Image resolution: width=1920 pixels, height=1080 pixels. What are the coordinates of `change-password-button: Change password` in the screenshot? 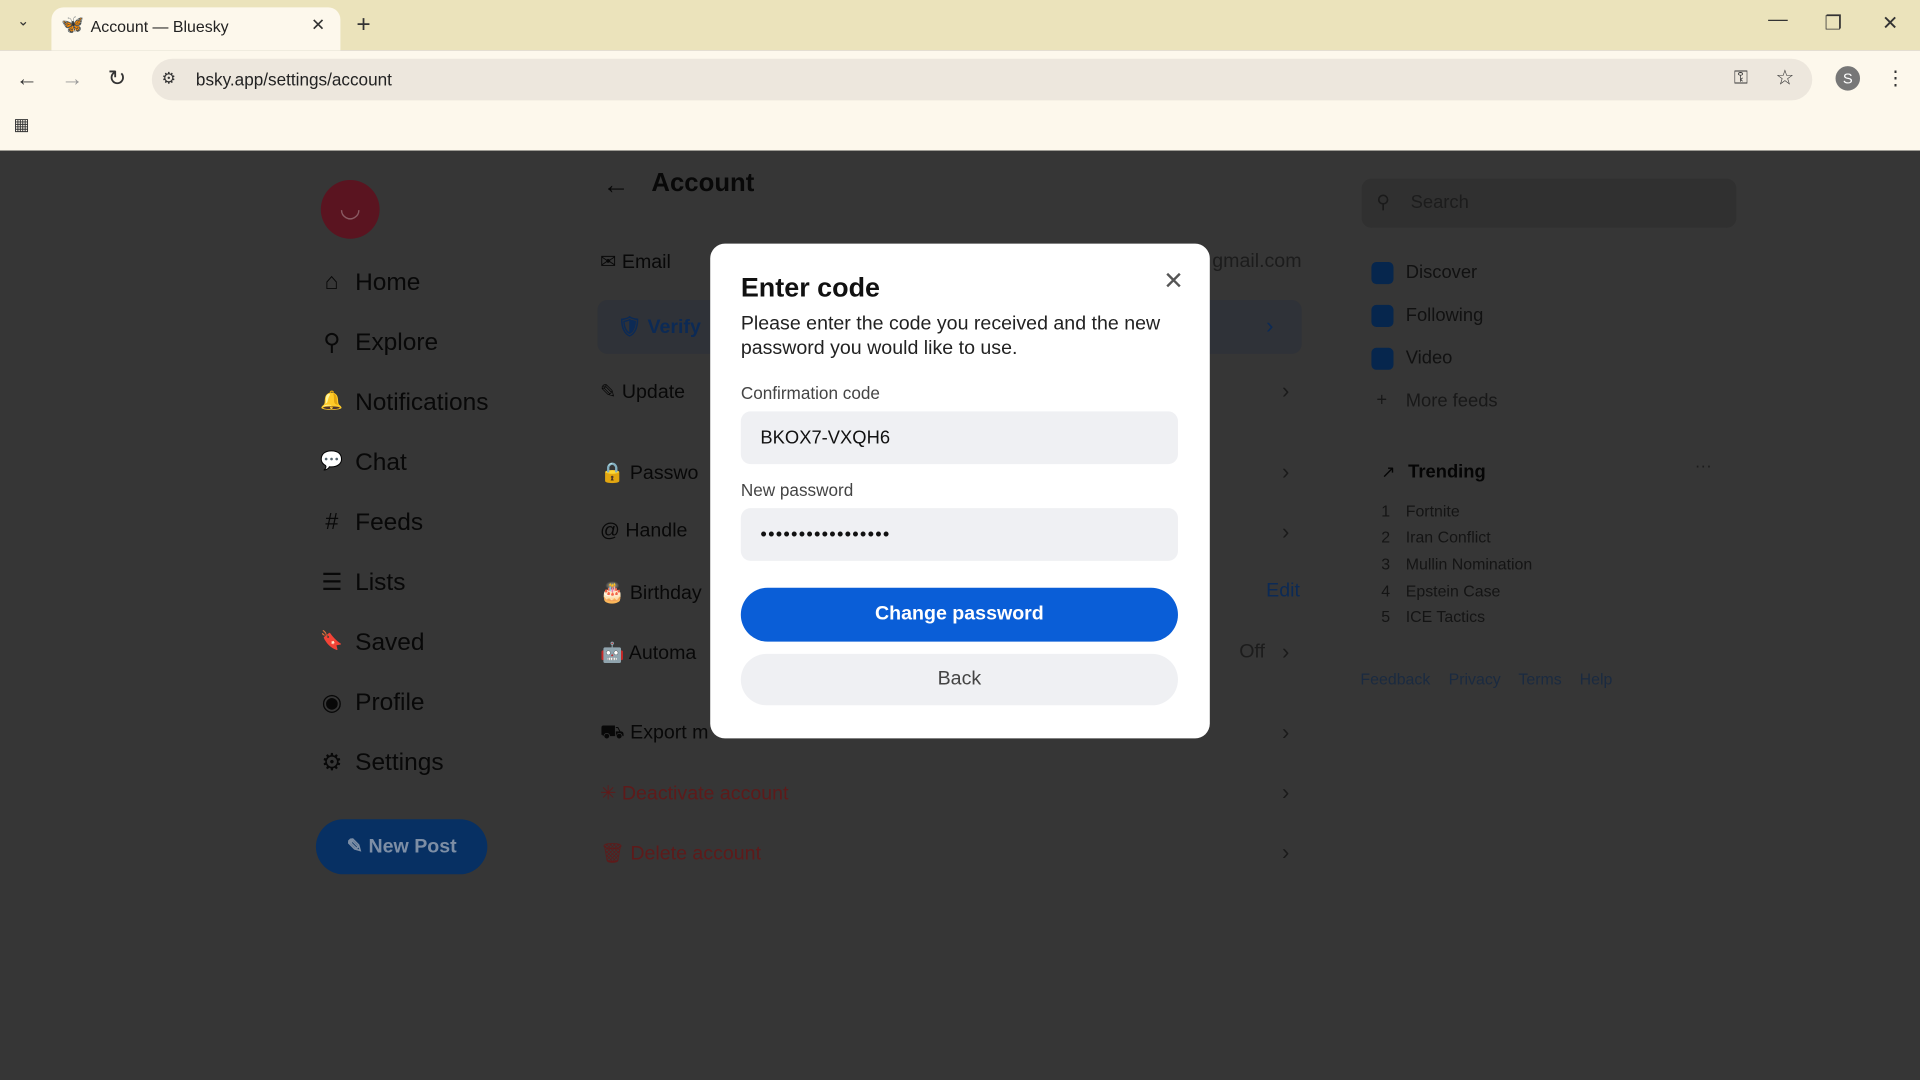 It's located at (959, 614).